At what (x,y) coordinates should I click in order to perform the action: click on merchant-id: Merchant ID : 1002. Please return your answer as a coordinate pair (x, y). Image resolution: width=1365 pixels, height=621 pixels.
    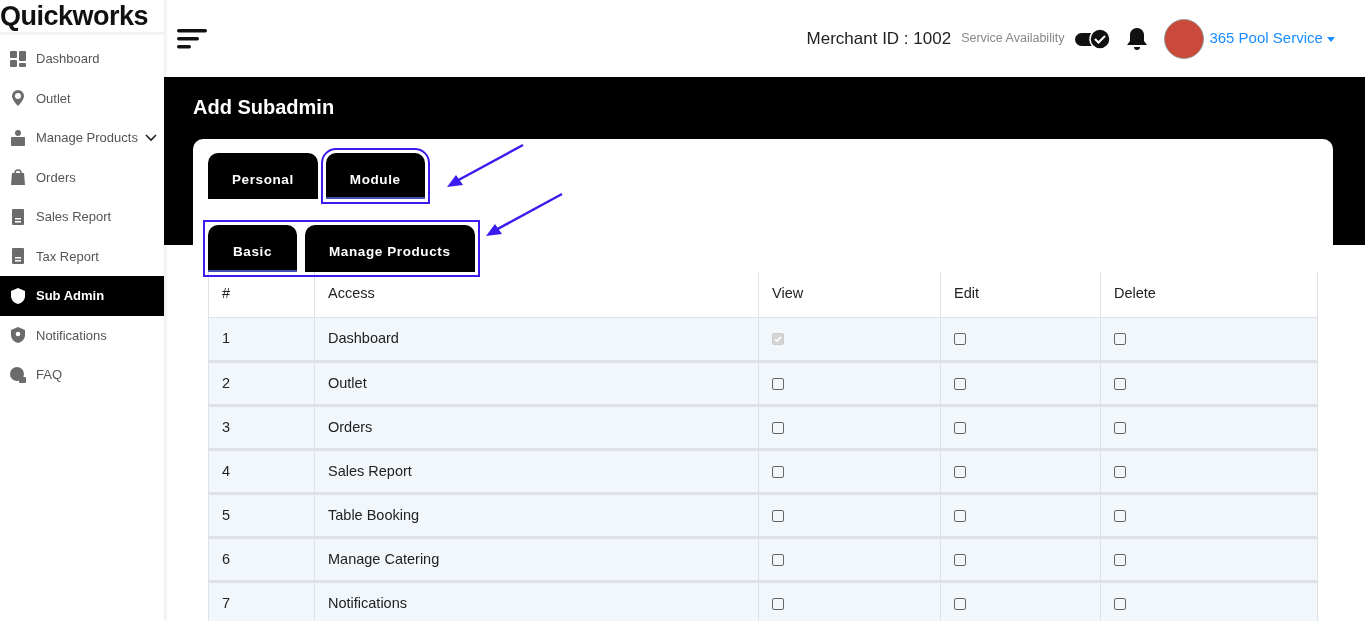
    Looking at the image, I should click on (879, 38).